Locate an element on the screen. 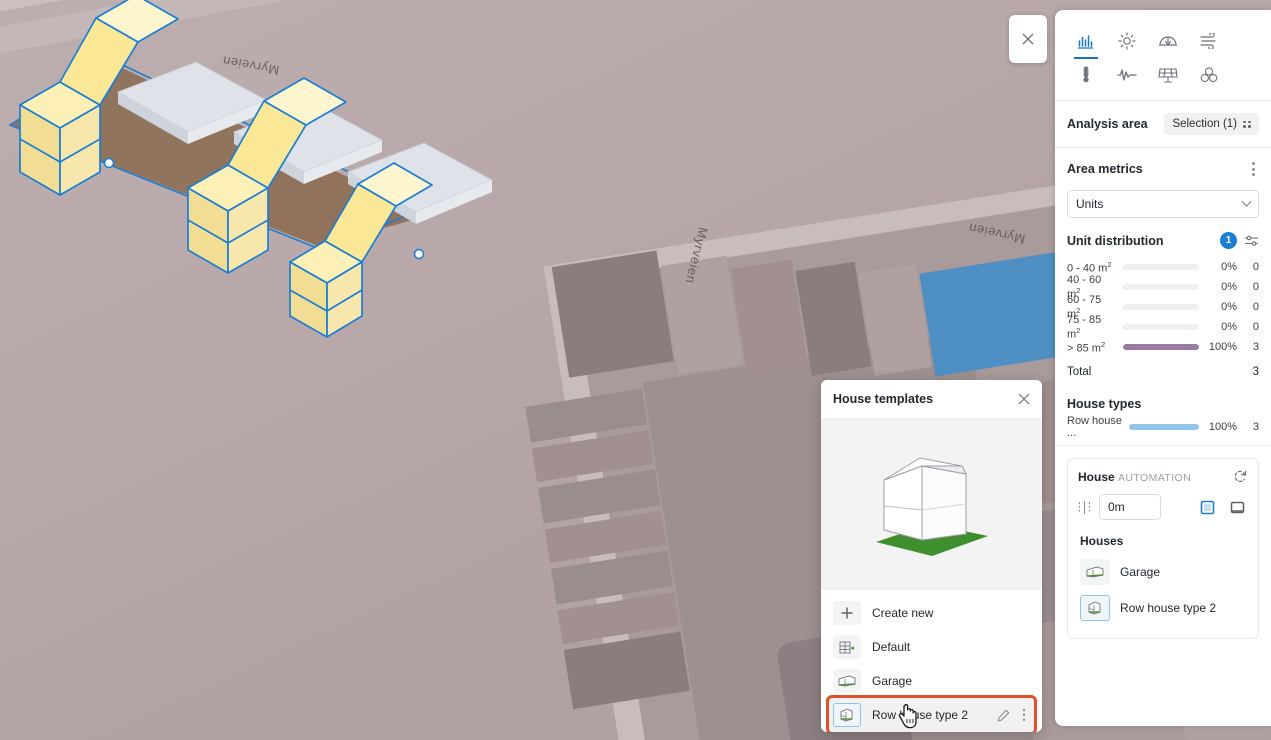 The width and height of the screenshot is (1271, 740). unit-distribution-title: Unit distribution is located at coordinates (1115, 240).